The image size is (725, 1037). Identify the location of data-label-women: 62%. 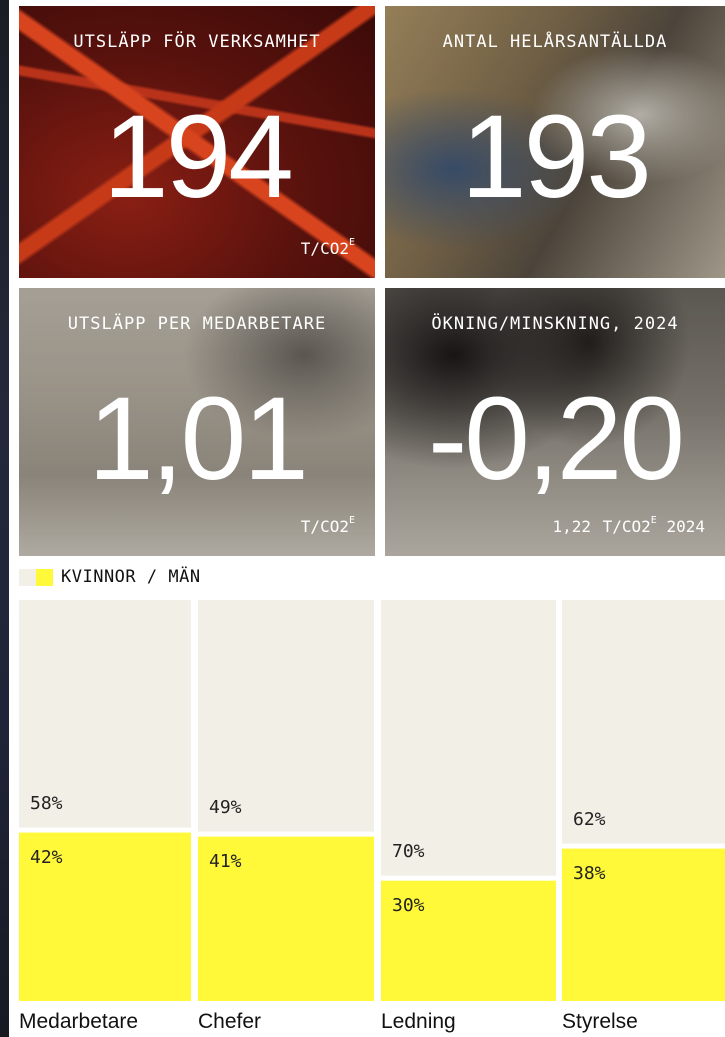
(589, 819).